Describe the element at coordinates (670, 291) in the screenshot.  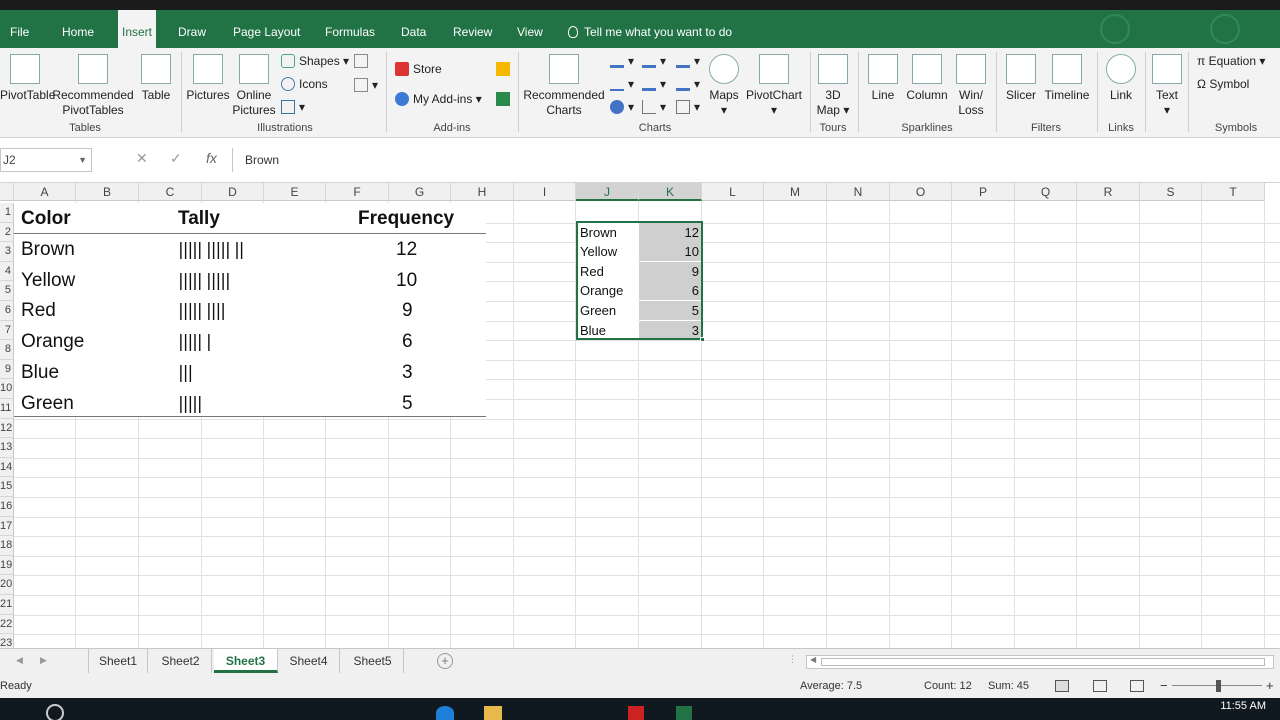
I see `cell-value: 6` at that location.